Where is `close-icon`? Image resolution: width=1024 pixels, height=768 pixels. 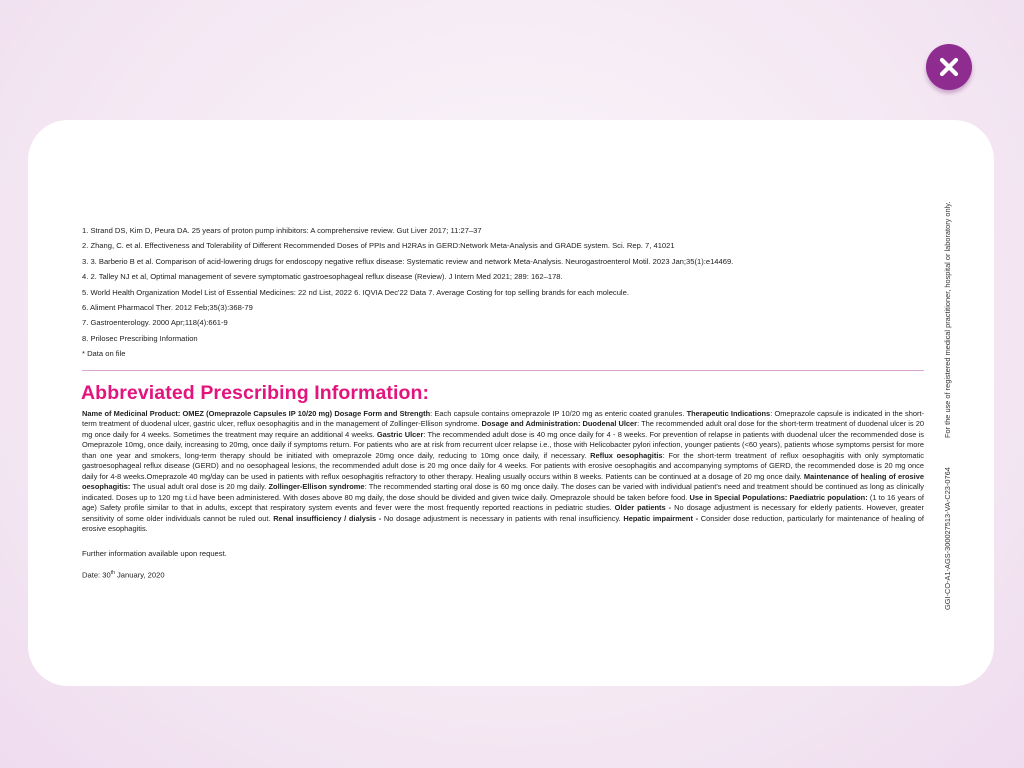 close-icon is located at coordinates (949, 67).